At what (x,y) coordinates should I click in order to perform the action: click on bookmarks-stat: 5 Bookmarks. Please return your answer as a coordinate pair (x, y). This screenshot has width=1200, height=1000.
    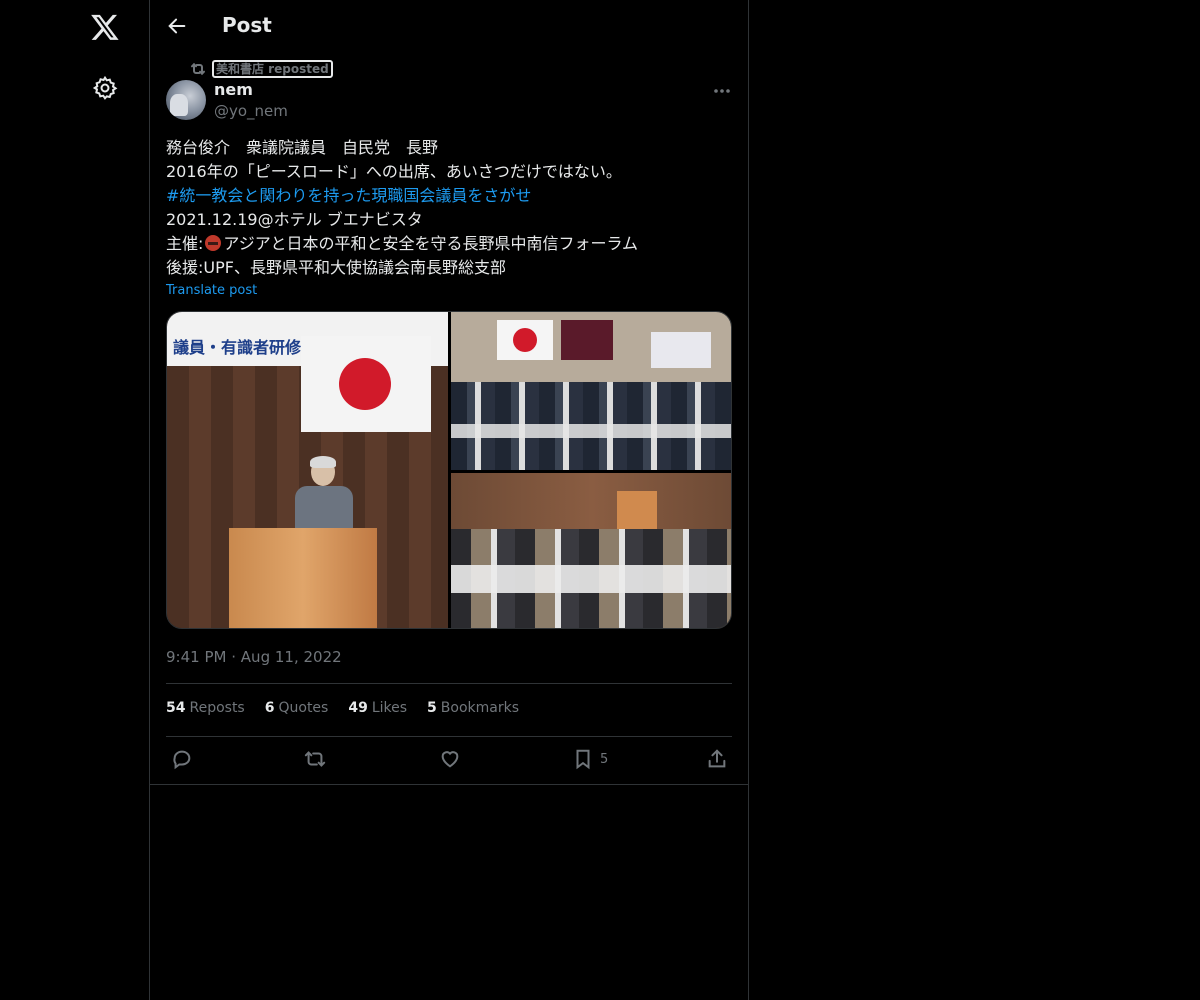
    Looking at the image, I should click on (473, 708).